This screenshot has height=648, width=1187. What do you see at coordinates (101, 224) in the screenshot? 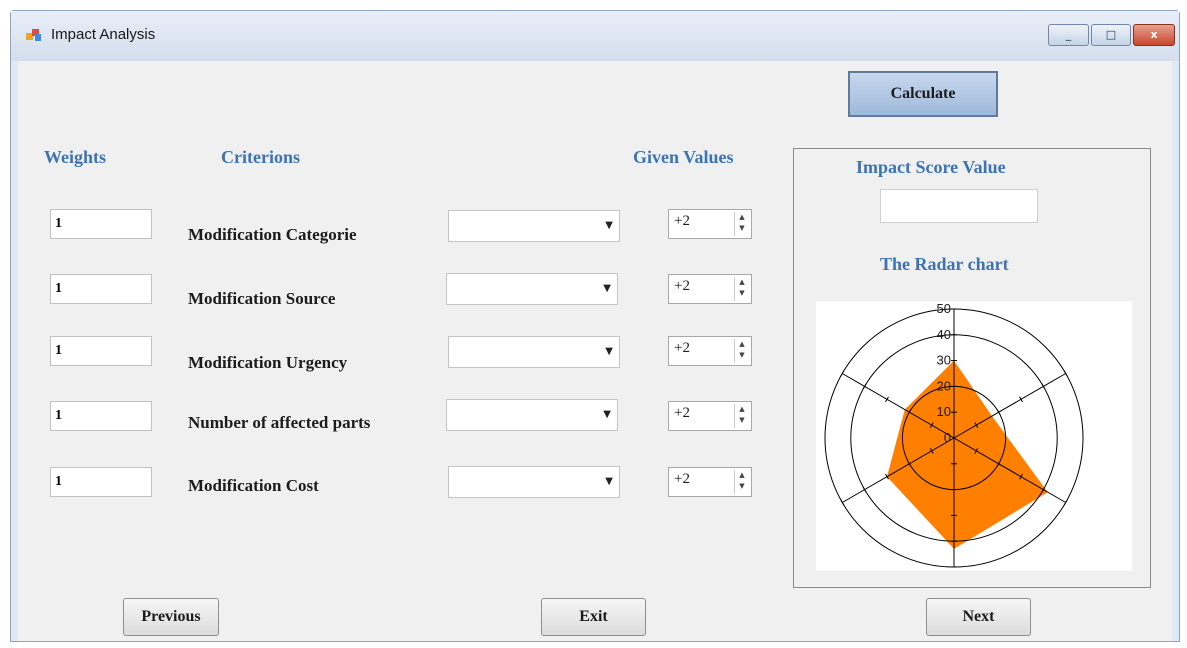
I see `weight-input-modification-categorie` at bounding box center [101, 224].